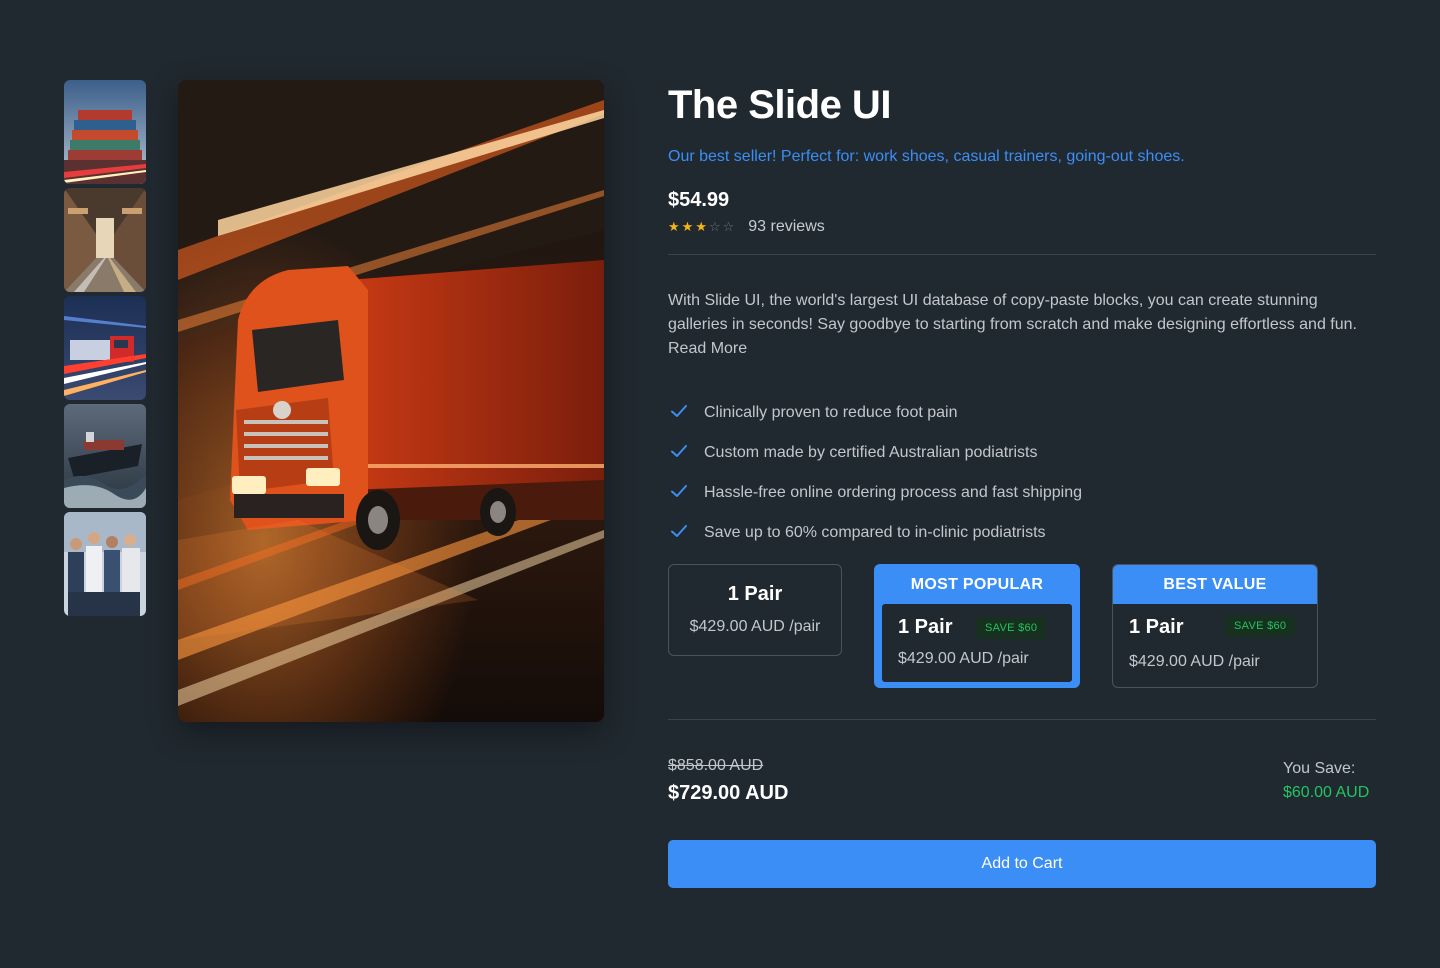 The height and width of the screenshot is (968, 1440). Describe the element at coordinates (716, 765) in the screenshot. I see `original-price: $858.00 AUD` at that location.